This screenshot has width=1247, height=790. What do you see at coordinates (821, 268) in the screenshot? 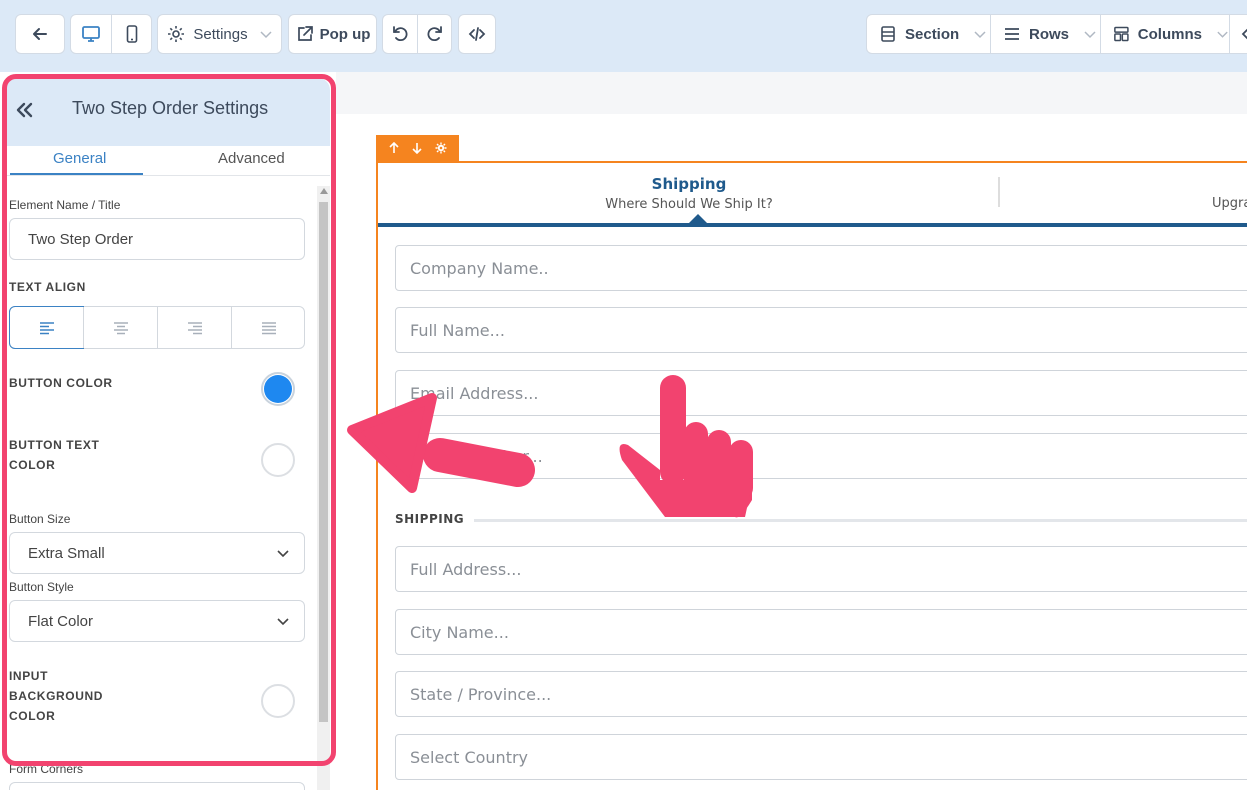
I see `company-name-input: Company Name..` at bounding box center [821, 268].